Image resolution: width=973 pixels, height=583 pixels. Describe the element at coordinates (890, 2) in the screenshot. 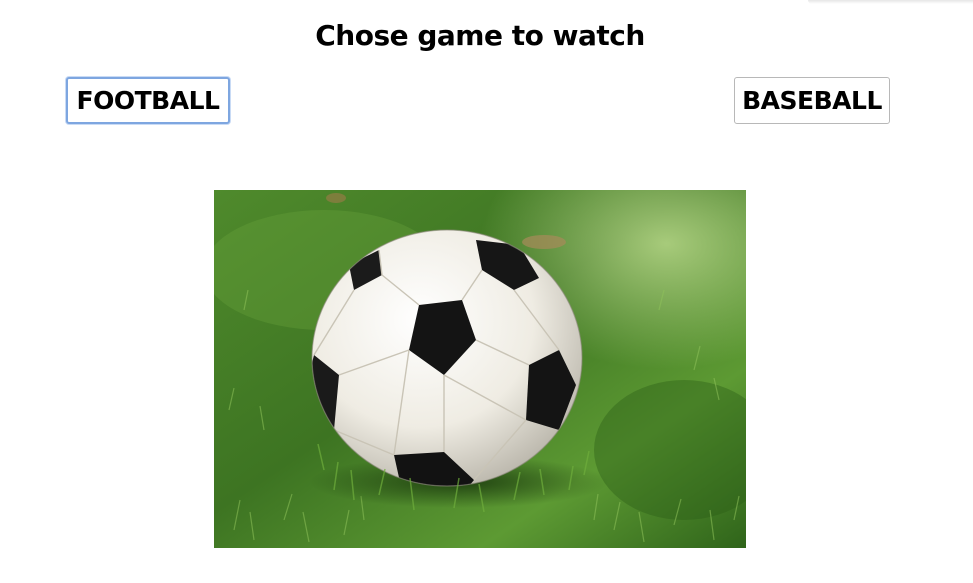

I see `browser-chrome-edge` at that location.